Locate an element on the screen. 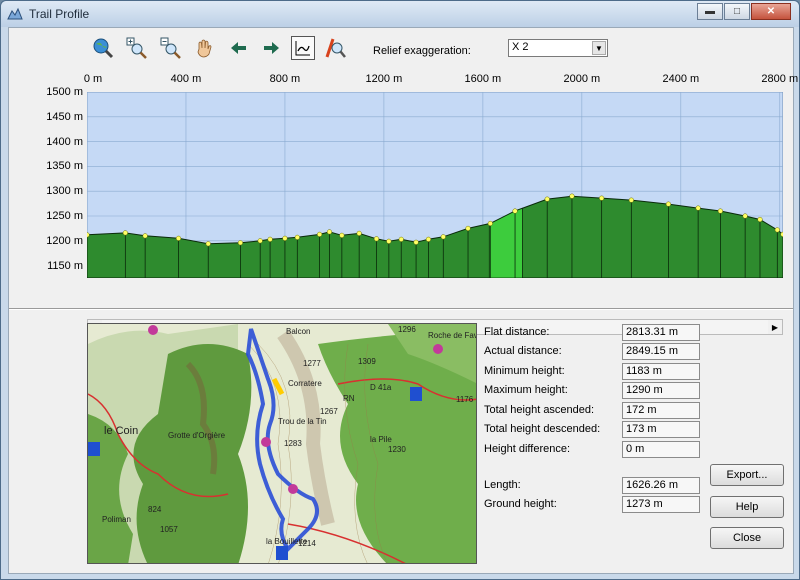 This screenshot has height=580, width=800. stat-value: 1626.26 m is located at coordinates (661, 485).